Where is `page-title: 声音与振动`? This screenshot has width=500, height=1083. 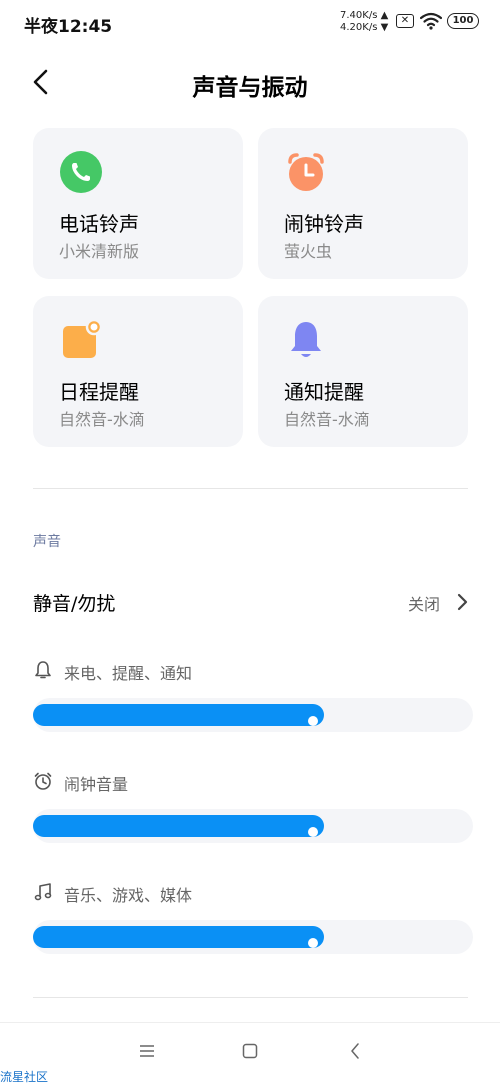 page-title: 声音与振动 is located at coordinates (250, 88).